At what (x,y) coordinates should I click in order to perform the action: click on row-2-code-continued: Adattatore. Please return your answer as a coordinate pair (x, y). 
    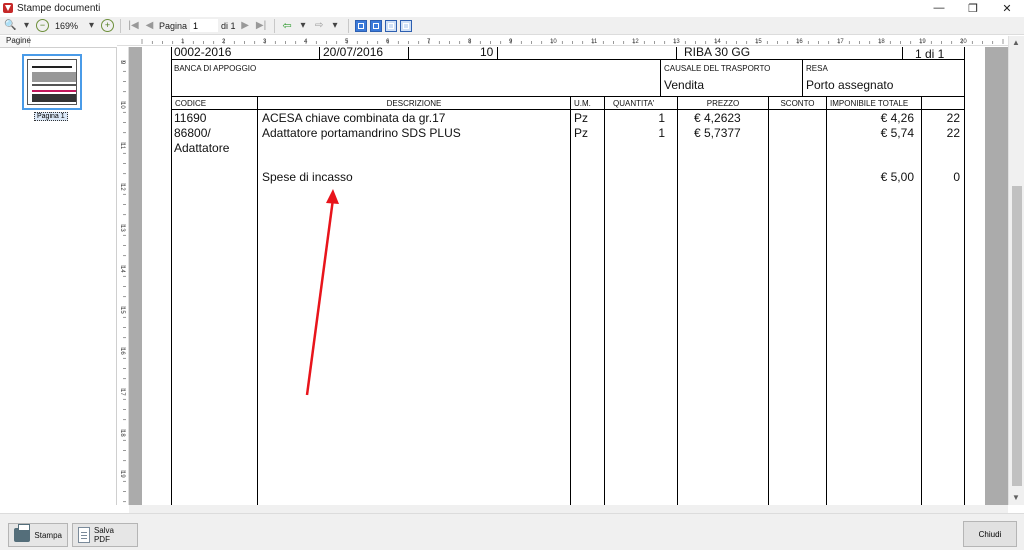
    Looking at the image, I should click on (202, 148).